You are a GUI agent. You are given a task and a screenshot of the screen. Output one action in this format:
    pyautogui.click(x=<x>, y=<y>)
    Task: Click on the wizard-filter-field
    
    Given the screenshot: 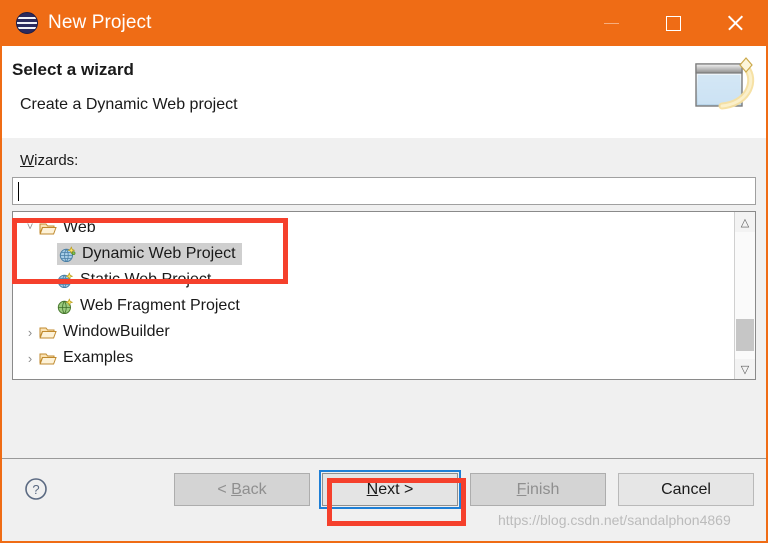 What is the action you would take?
    pyautogui.click(x=384, y=191)
    